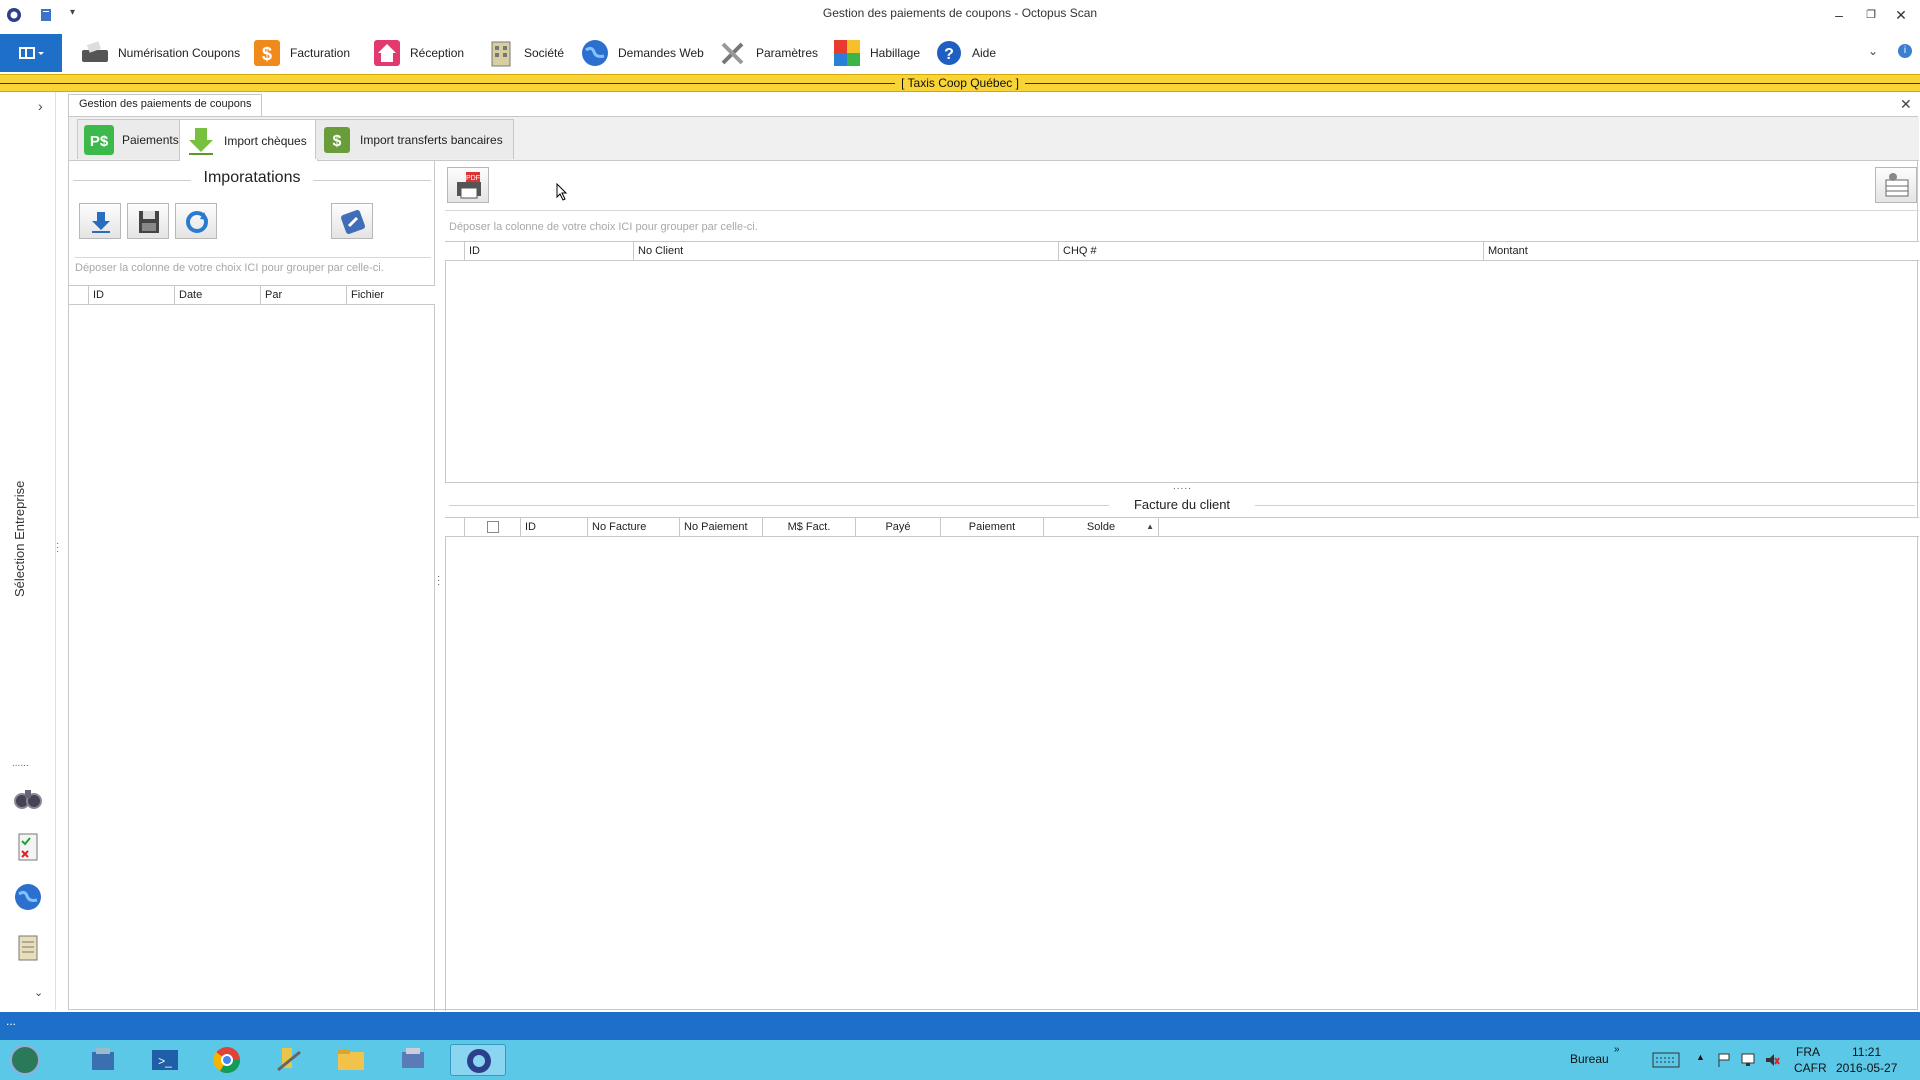 The height and width of the screenshot is (1080, 1920). I want to click on cheques-toolbar: PDF, so click(1182, 186).